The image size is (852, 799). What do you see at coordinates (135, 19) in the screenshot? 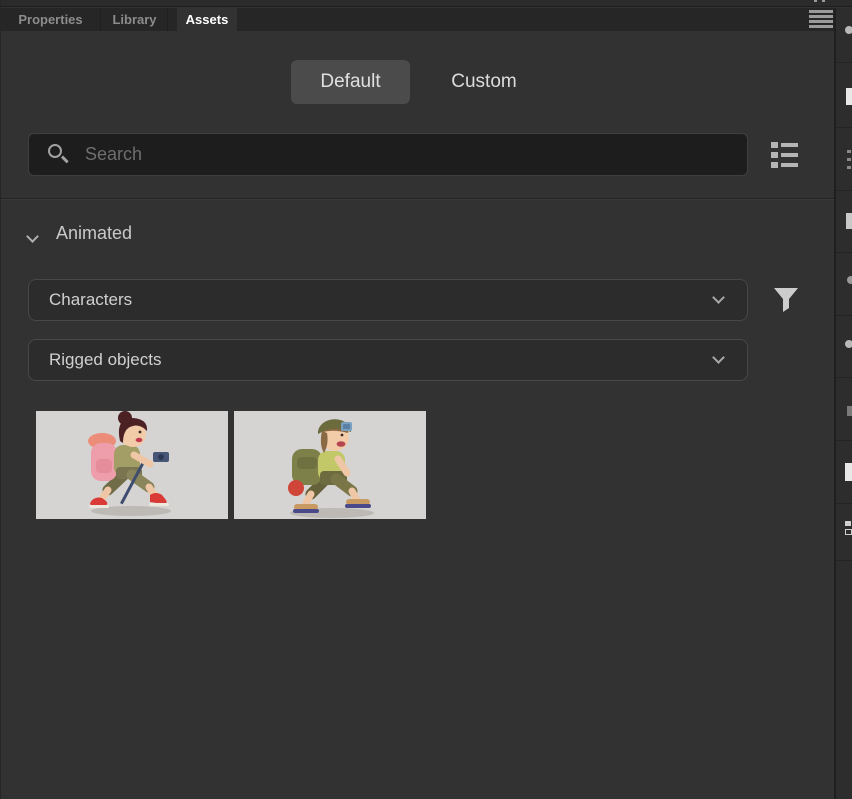
I see `tab-library: Library` at bounding box center [135, 19].